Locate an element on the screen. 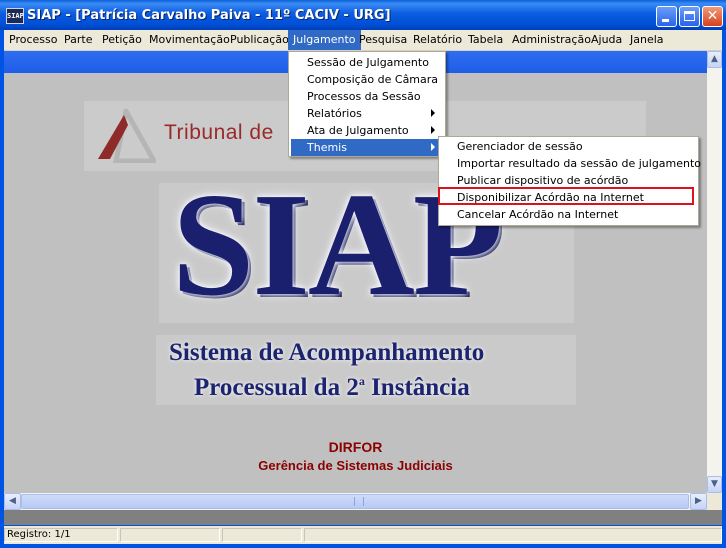 The image size is (726, 548). close-button: ✕ is located at coordinates (712, 16).